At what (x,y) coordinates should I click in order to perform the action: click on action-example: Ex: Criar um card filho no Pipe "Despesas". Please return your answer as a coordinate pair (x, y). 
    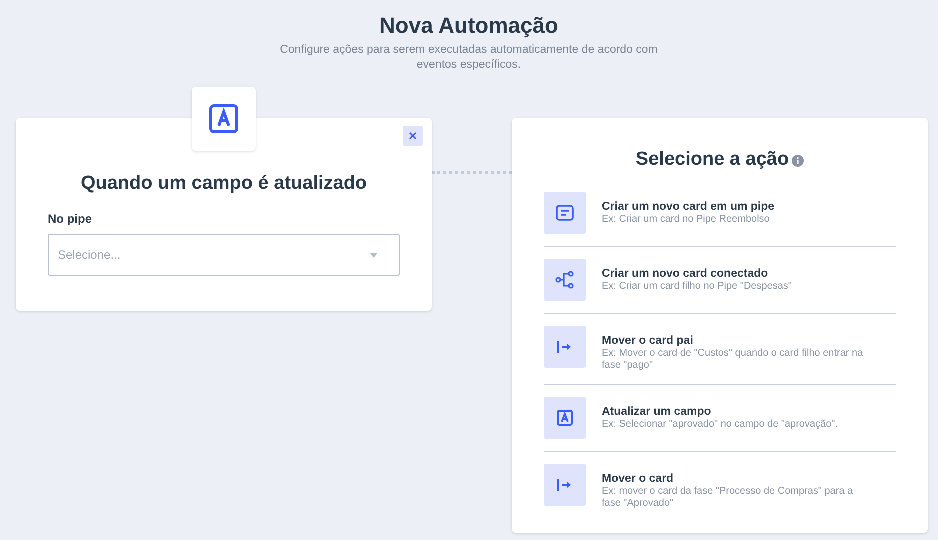
    Looking at the image, I should click on (697, 287).